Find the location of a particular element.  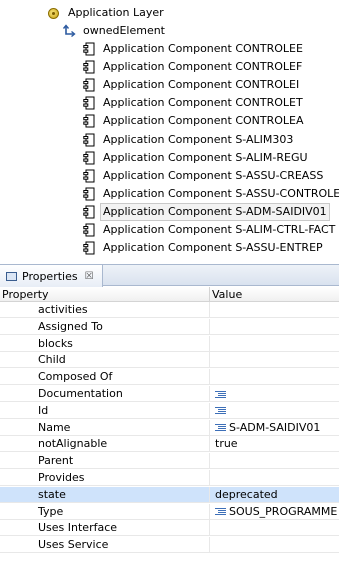

tree-node-application-component: Application Component CONTROLEI is located at coordinates (192, 85).